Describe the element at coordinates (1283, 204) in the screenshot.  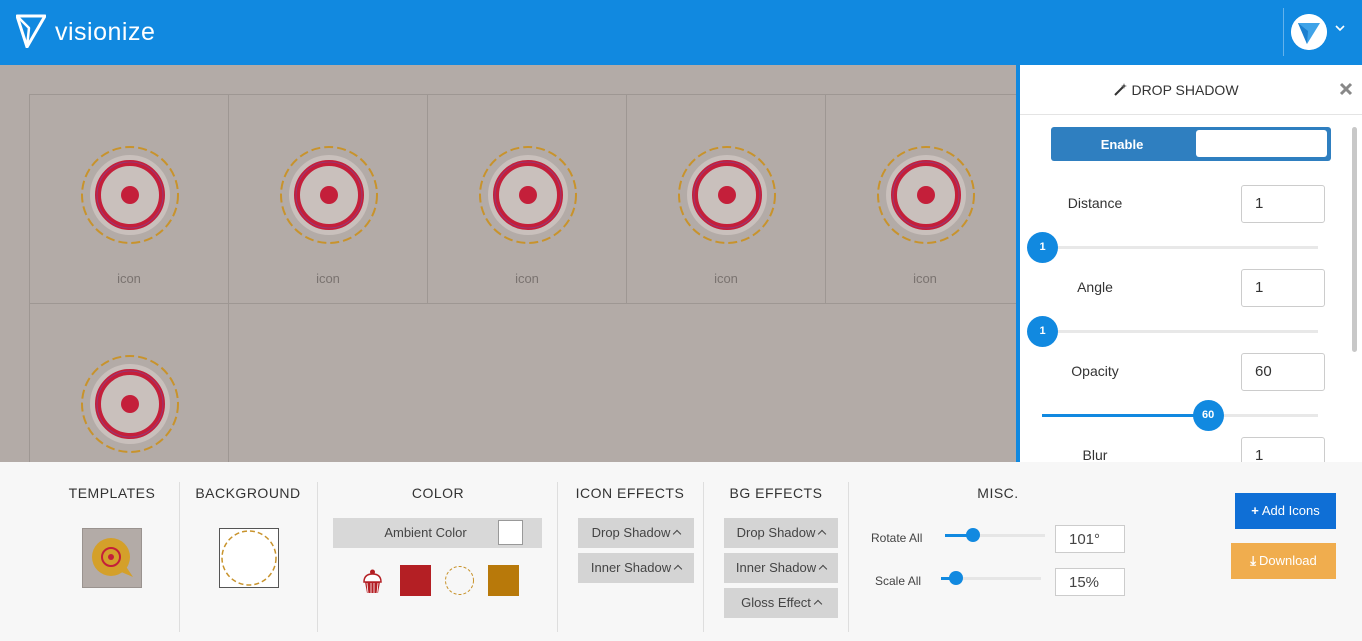
I see `distance-input: 1` at that location.